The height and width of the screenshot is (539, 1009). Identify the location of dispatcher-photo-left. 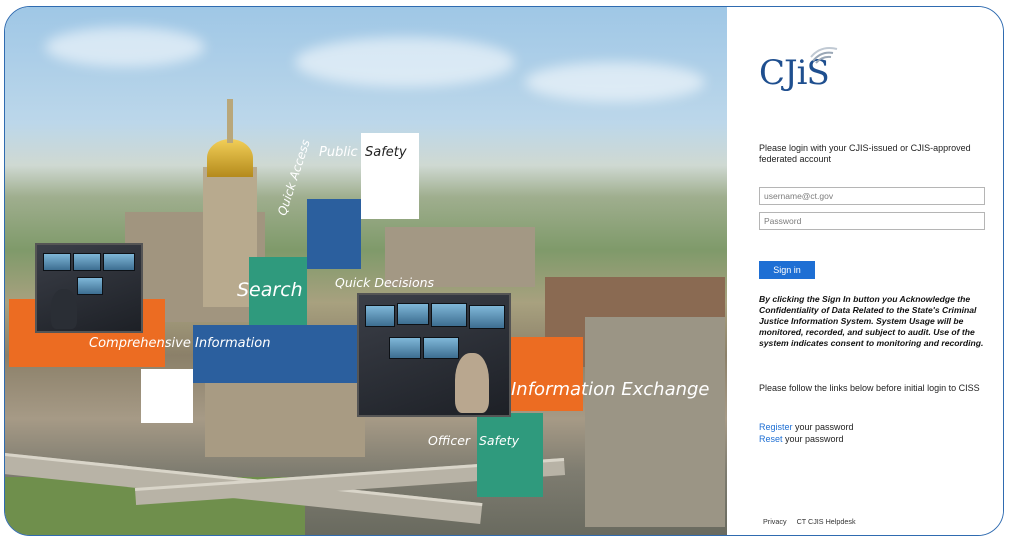
(89, 288).